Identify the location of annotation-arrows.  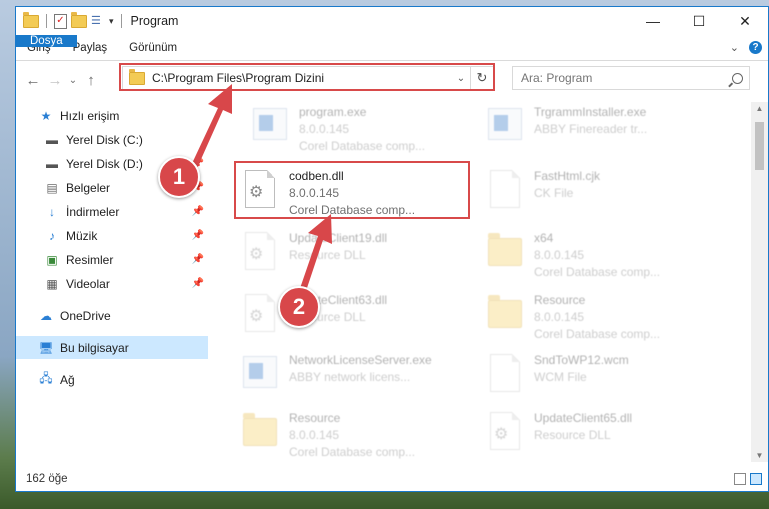
(260, 193).